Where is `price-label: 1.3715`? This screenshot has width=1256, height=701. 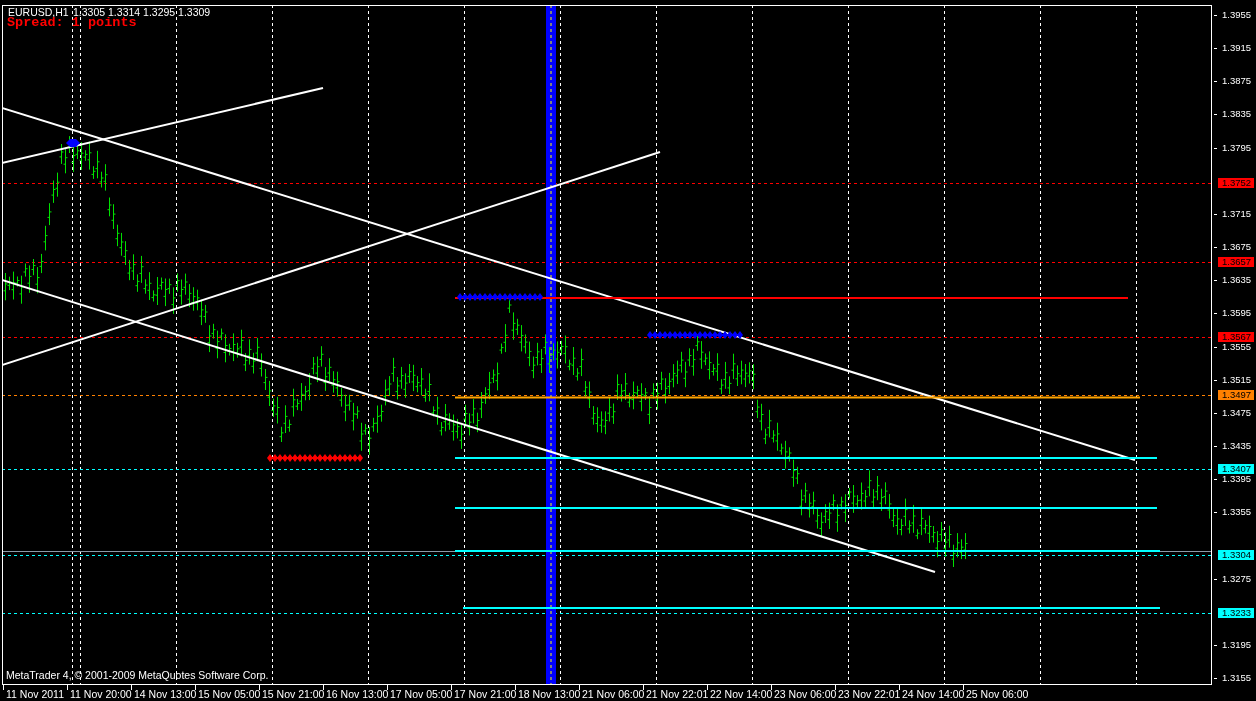
price-label: 1.3715 is located at coordinates (1232, 213).